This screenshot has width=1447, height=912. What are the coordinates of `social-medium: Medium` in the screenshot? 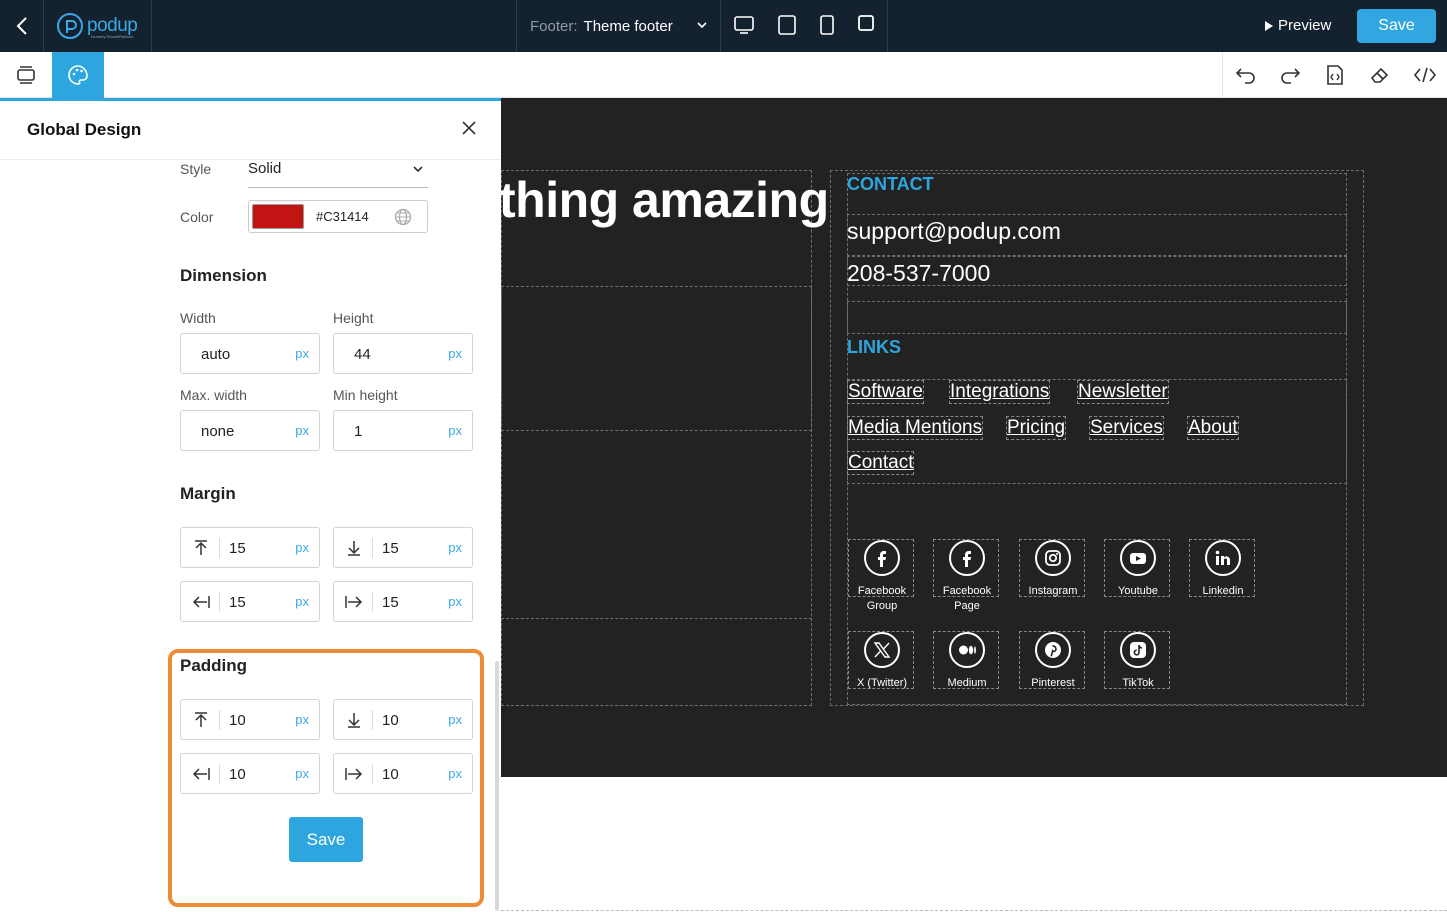 It's located at (966, 660).